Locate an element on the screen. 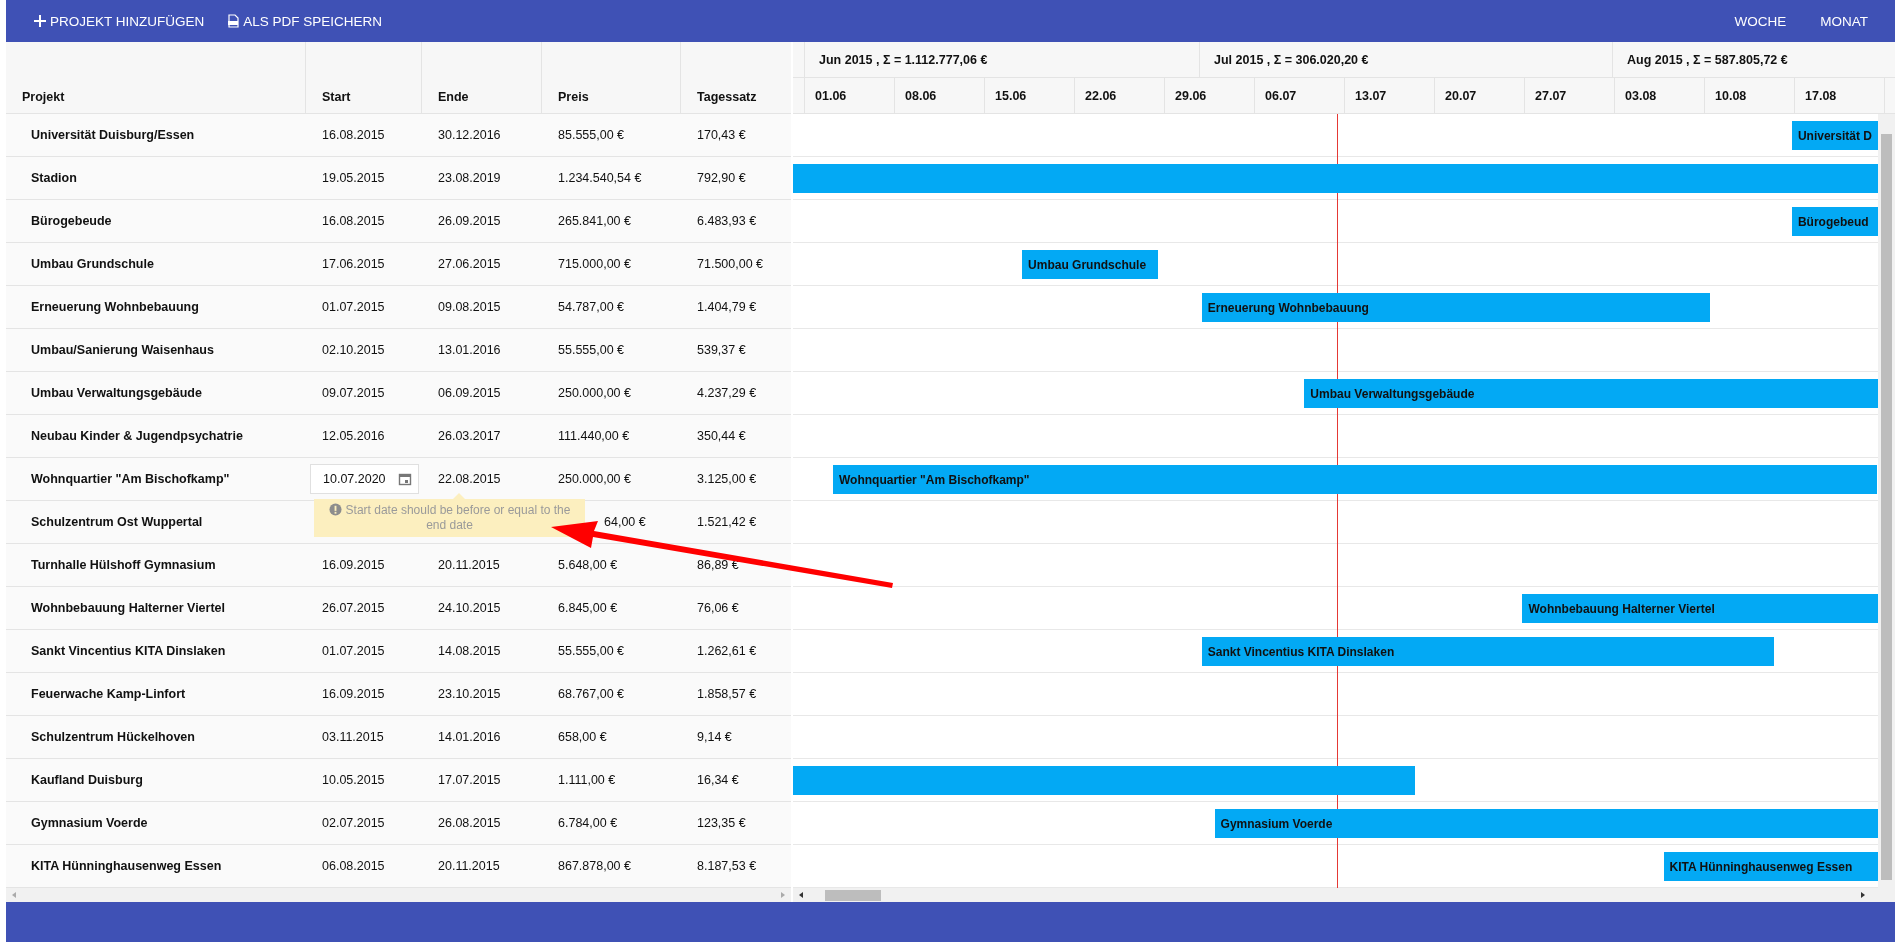 The image size is (1899, 942). gantt-bar: Wohnbebauung Halterner Viertel is located at coordinates (1700, 608).